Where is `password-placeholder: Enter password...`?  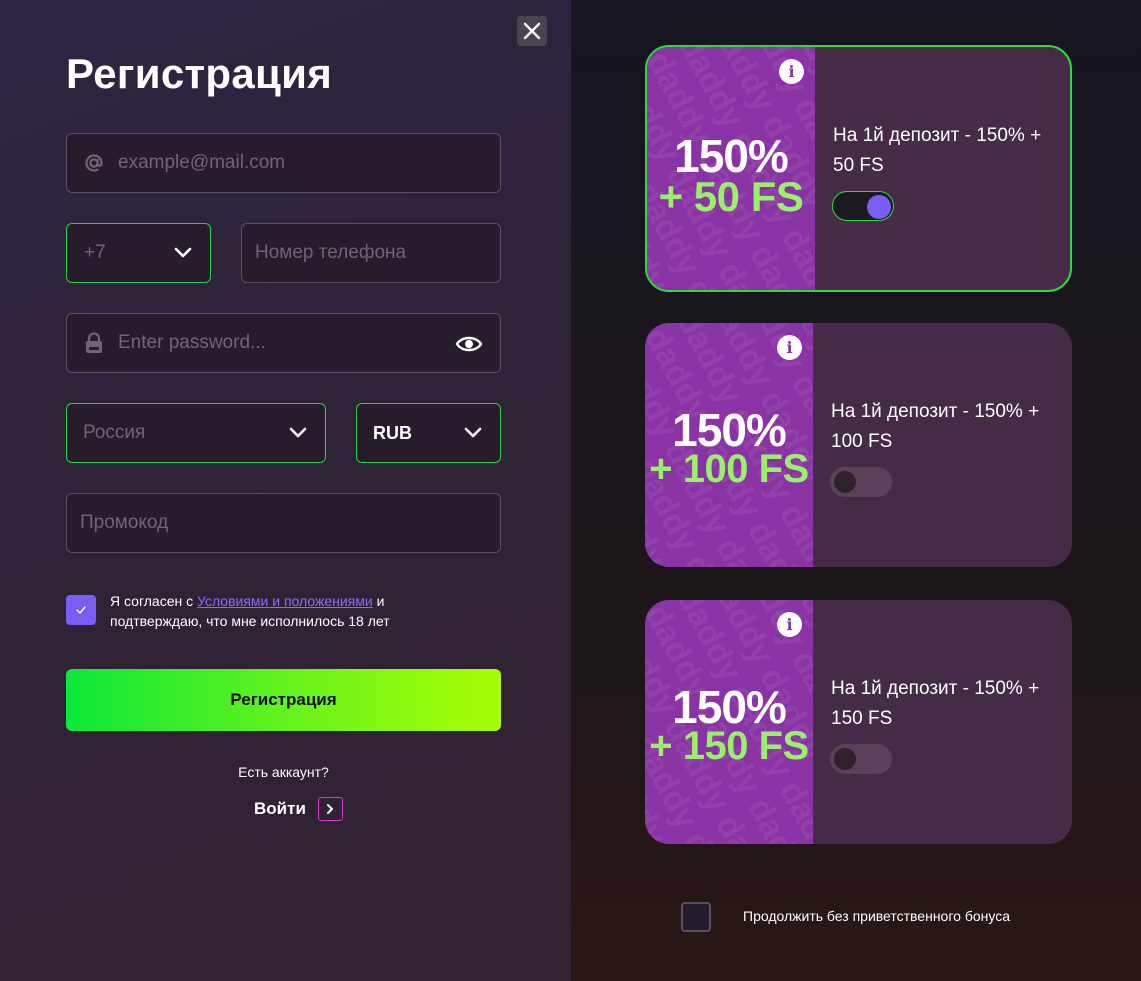 password-placeholder: Enter password... is located at coordinates (192, 342).